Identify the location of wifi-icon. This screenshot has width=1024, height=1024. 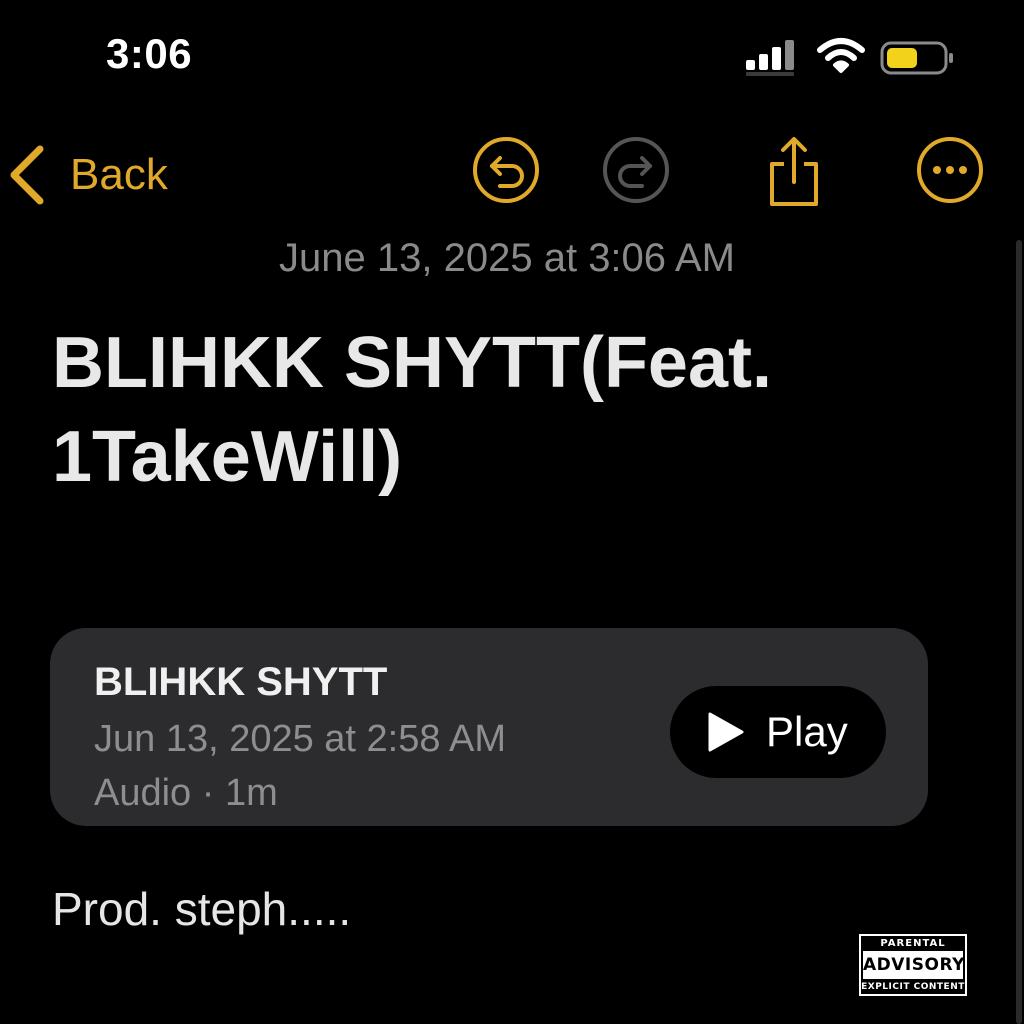
(841, 55).